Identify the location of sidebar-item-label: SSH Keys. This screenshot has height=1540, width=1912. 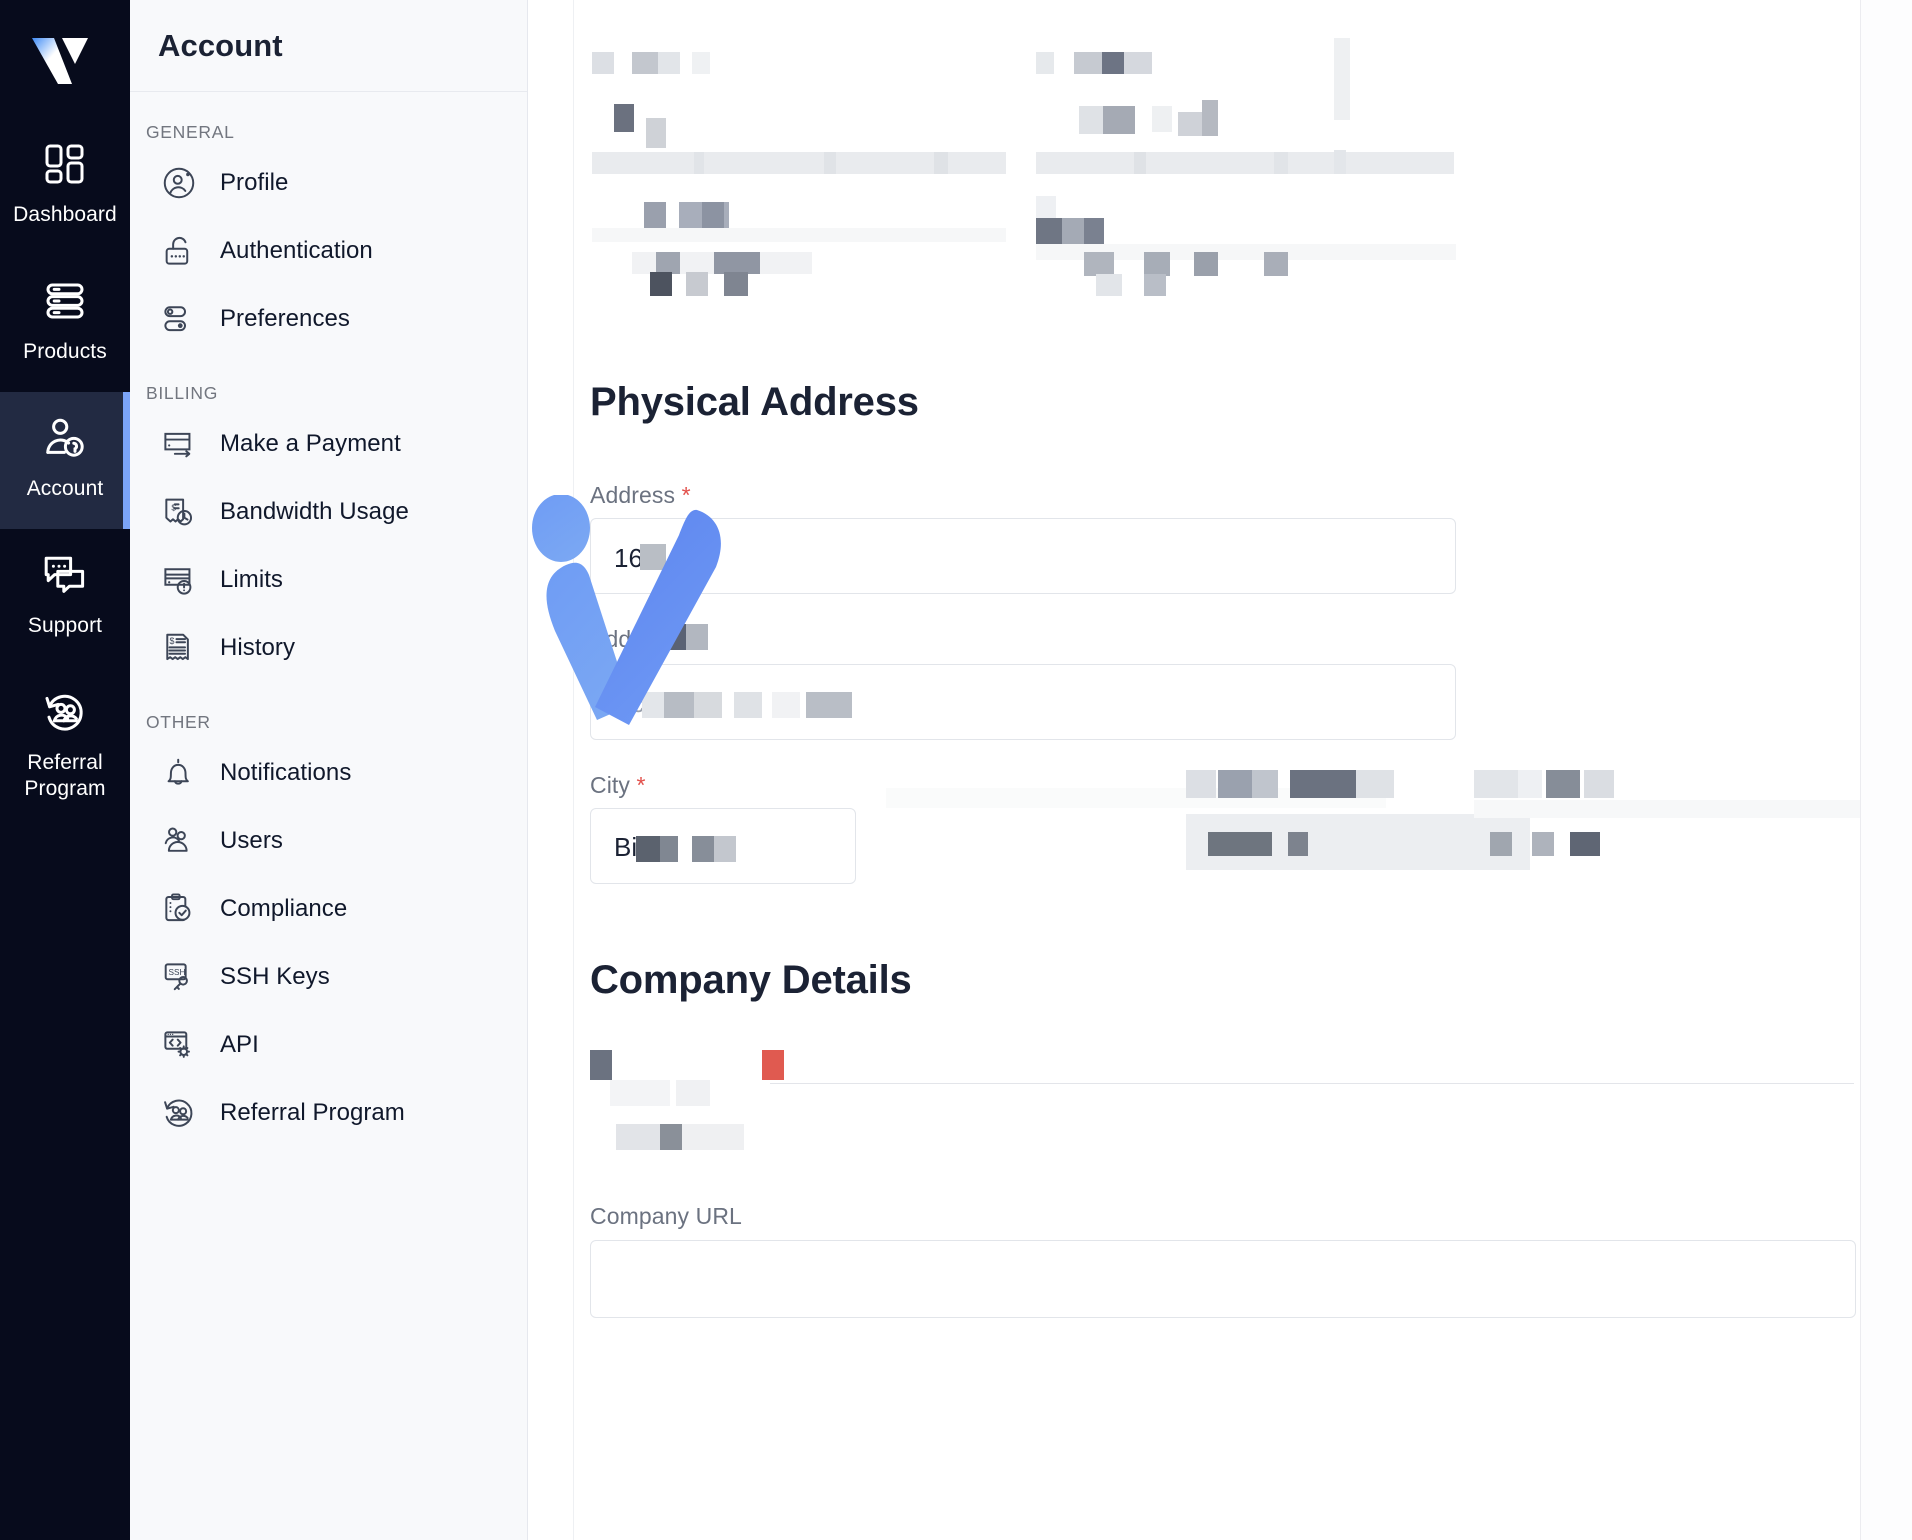
(275, 976).